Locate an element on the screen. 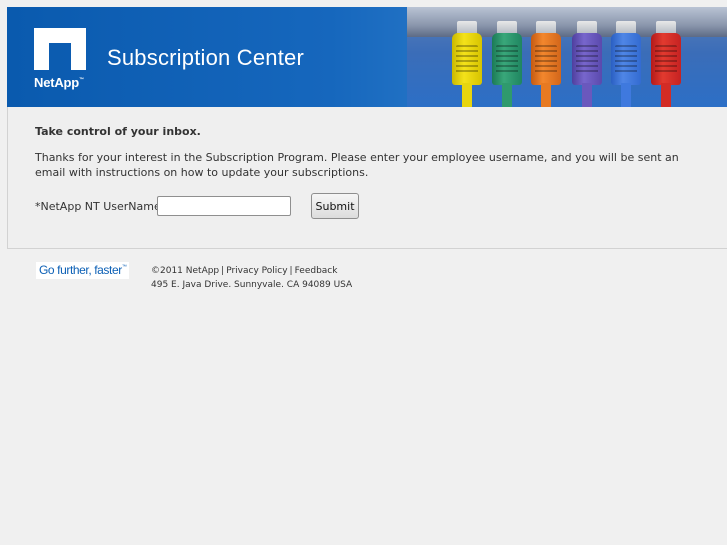  section-heading: Take control of your inbox. is located at coordinates (118, 131).